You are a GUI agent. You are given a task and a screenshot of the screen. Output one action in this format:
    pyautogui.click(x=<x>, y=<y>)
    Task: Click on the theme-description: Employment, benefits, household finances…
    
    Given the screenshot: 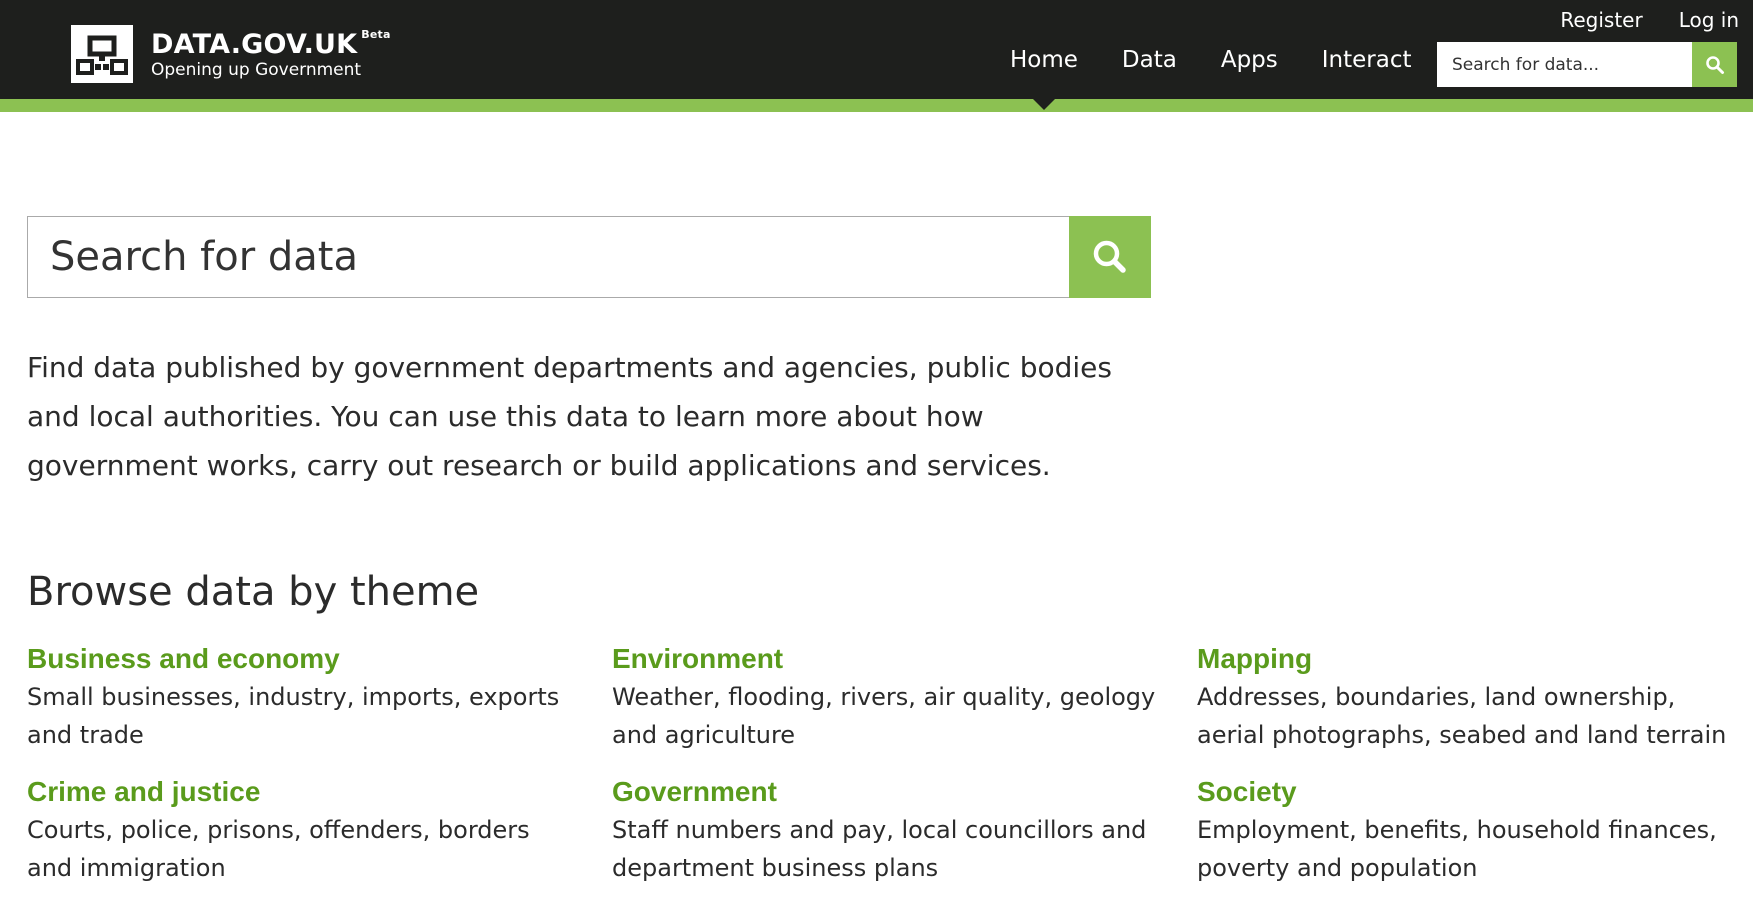 What is the action you would take?
    pyautogui.click(x=1457, y=849)
    